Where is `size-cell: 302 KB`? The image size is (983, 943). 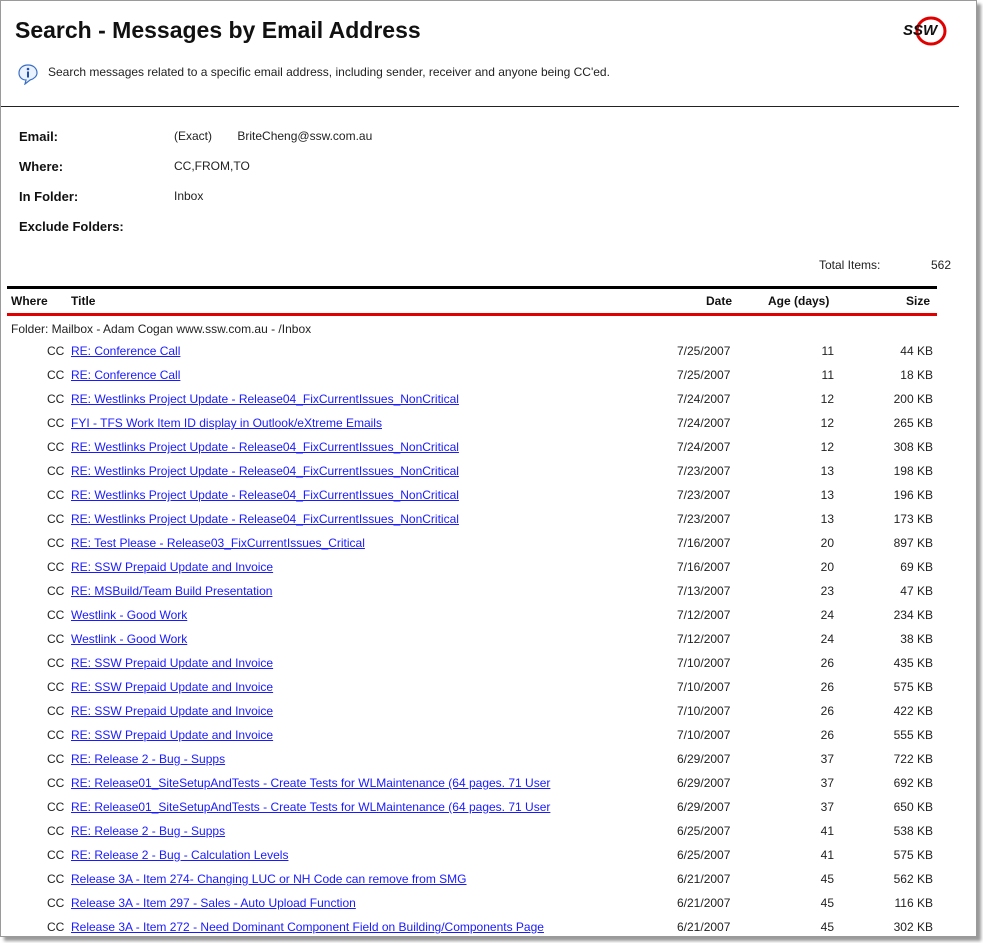
size-cell: 302 KB is located at coordinates (913, 927).